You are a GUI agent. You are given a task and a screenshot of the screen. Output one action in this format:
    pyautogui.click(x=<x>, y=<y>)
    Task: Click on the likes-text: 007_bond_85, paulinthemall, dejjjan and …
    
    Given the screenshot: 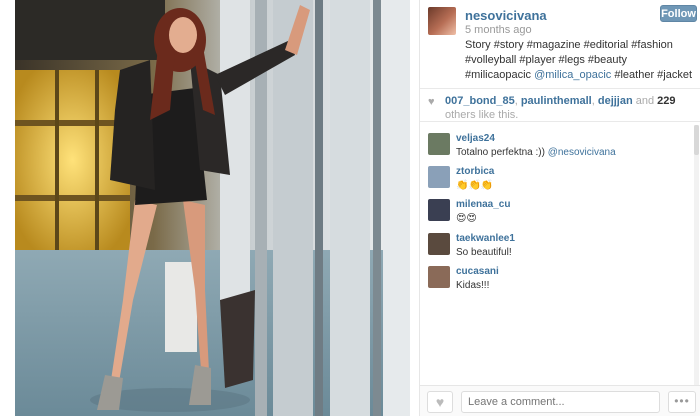 What is the action you would take?
    pyautogui.click(x=569, y=108)
    